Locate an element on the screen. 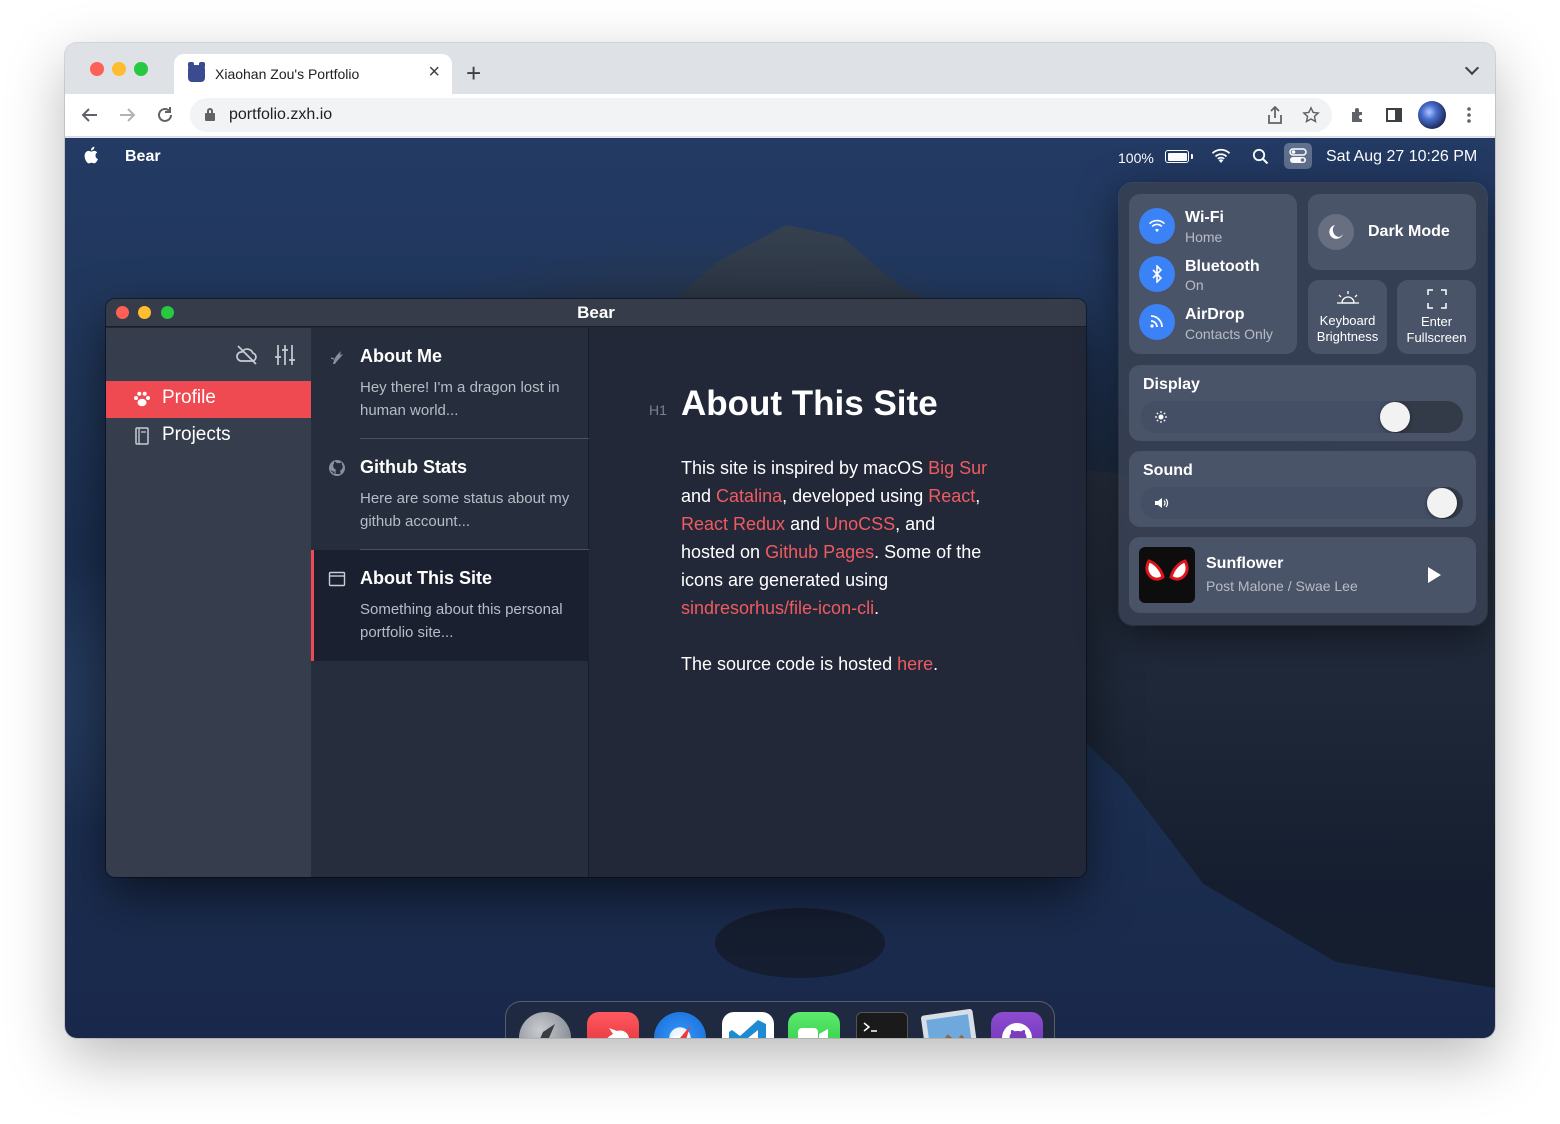 Image resolution: width=1560 pixels, height=1124 pixels. browser-toolbar: portfolio.zxh.io is located at coordinates (780, 115).